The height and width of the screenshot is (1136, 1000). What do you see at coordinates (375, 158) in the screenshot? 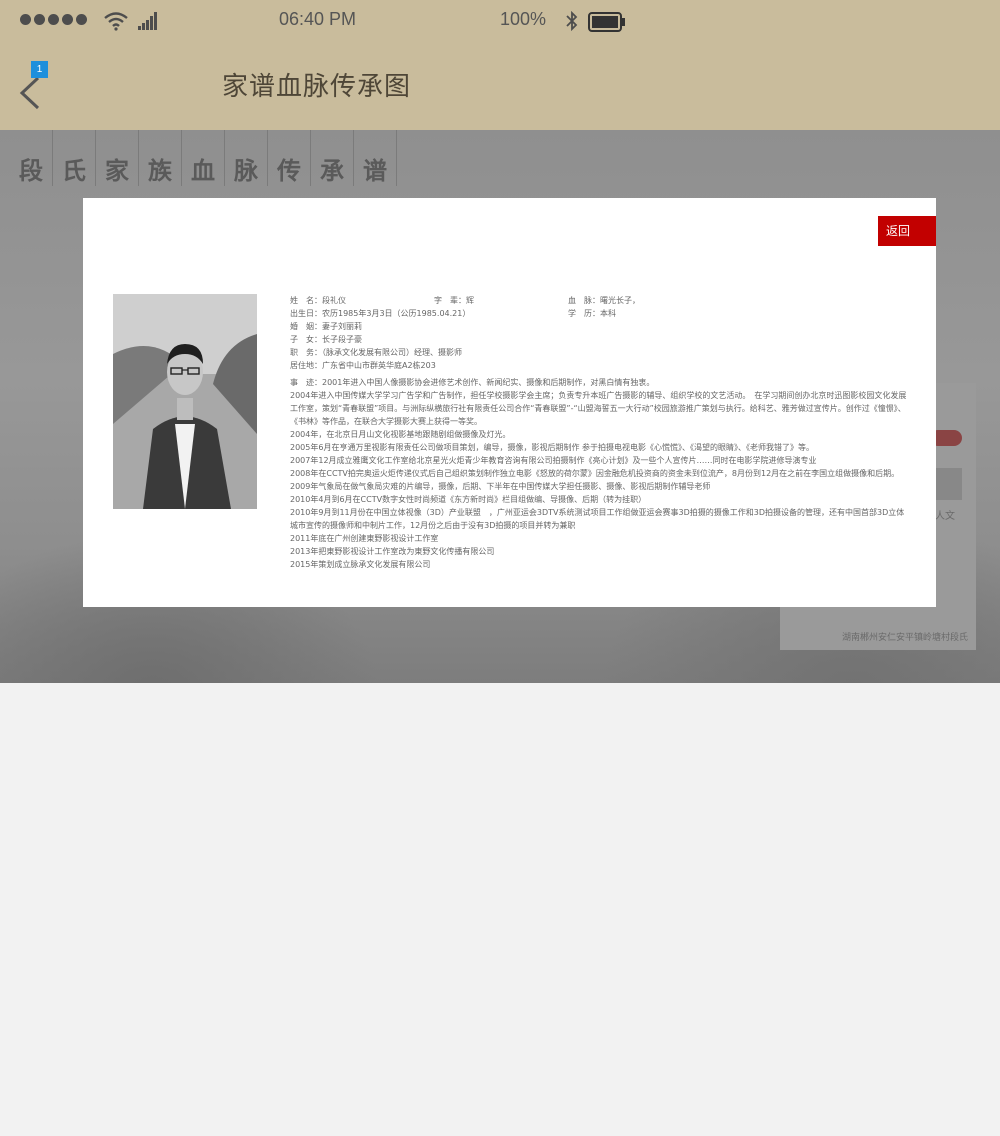
I see `banner-char: 谱` at bounding box center [375, 158].